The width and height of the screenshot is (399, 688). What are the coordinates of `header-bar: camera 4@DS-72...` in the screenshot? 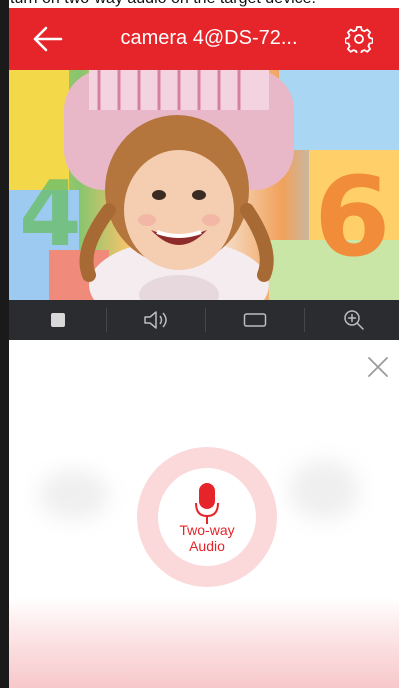 It's located at (204, 39).